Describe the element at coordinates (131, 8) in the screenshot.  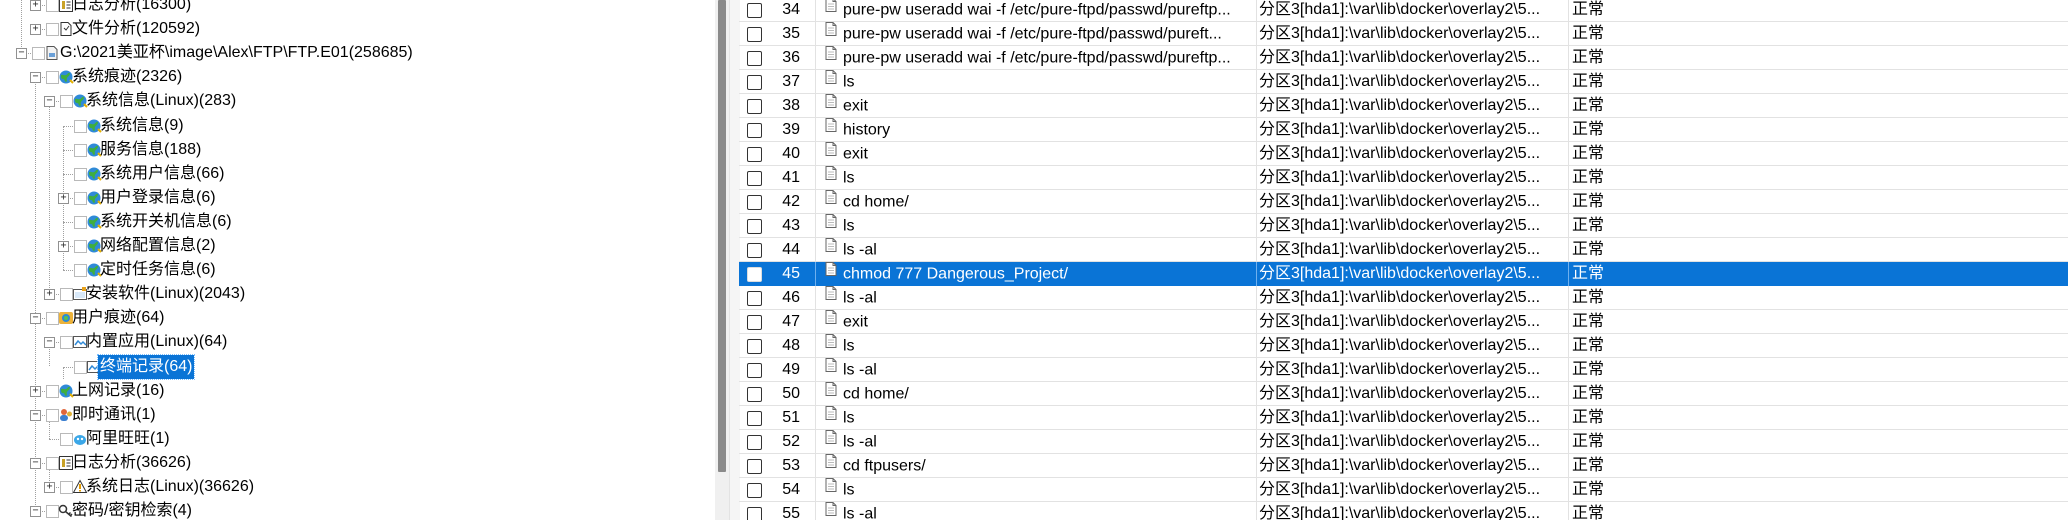
I see `tree-node-label: 日志分析(16300)` at that location.